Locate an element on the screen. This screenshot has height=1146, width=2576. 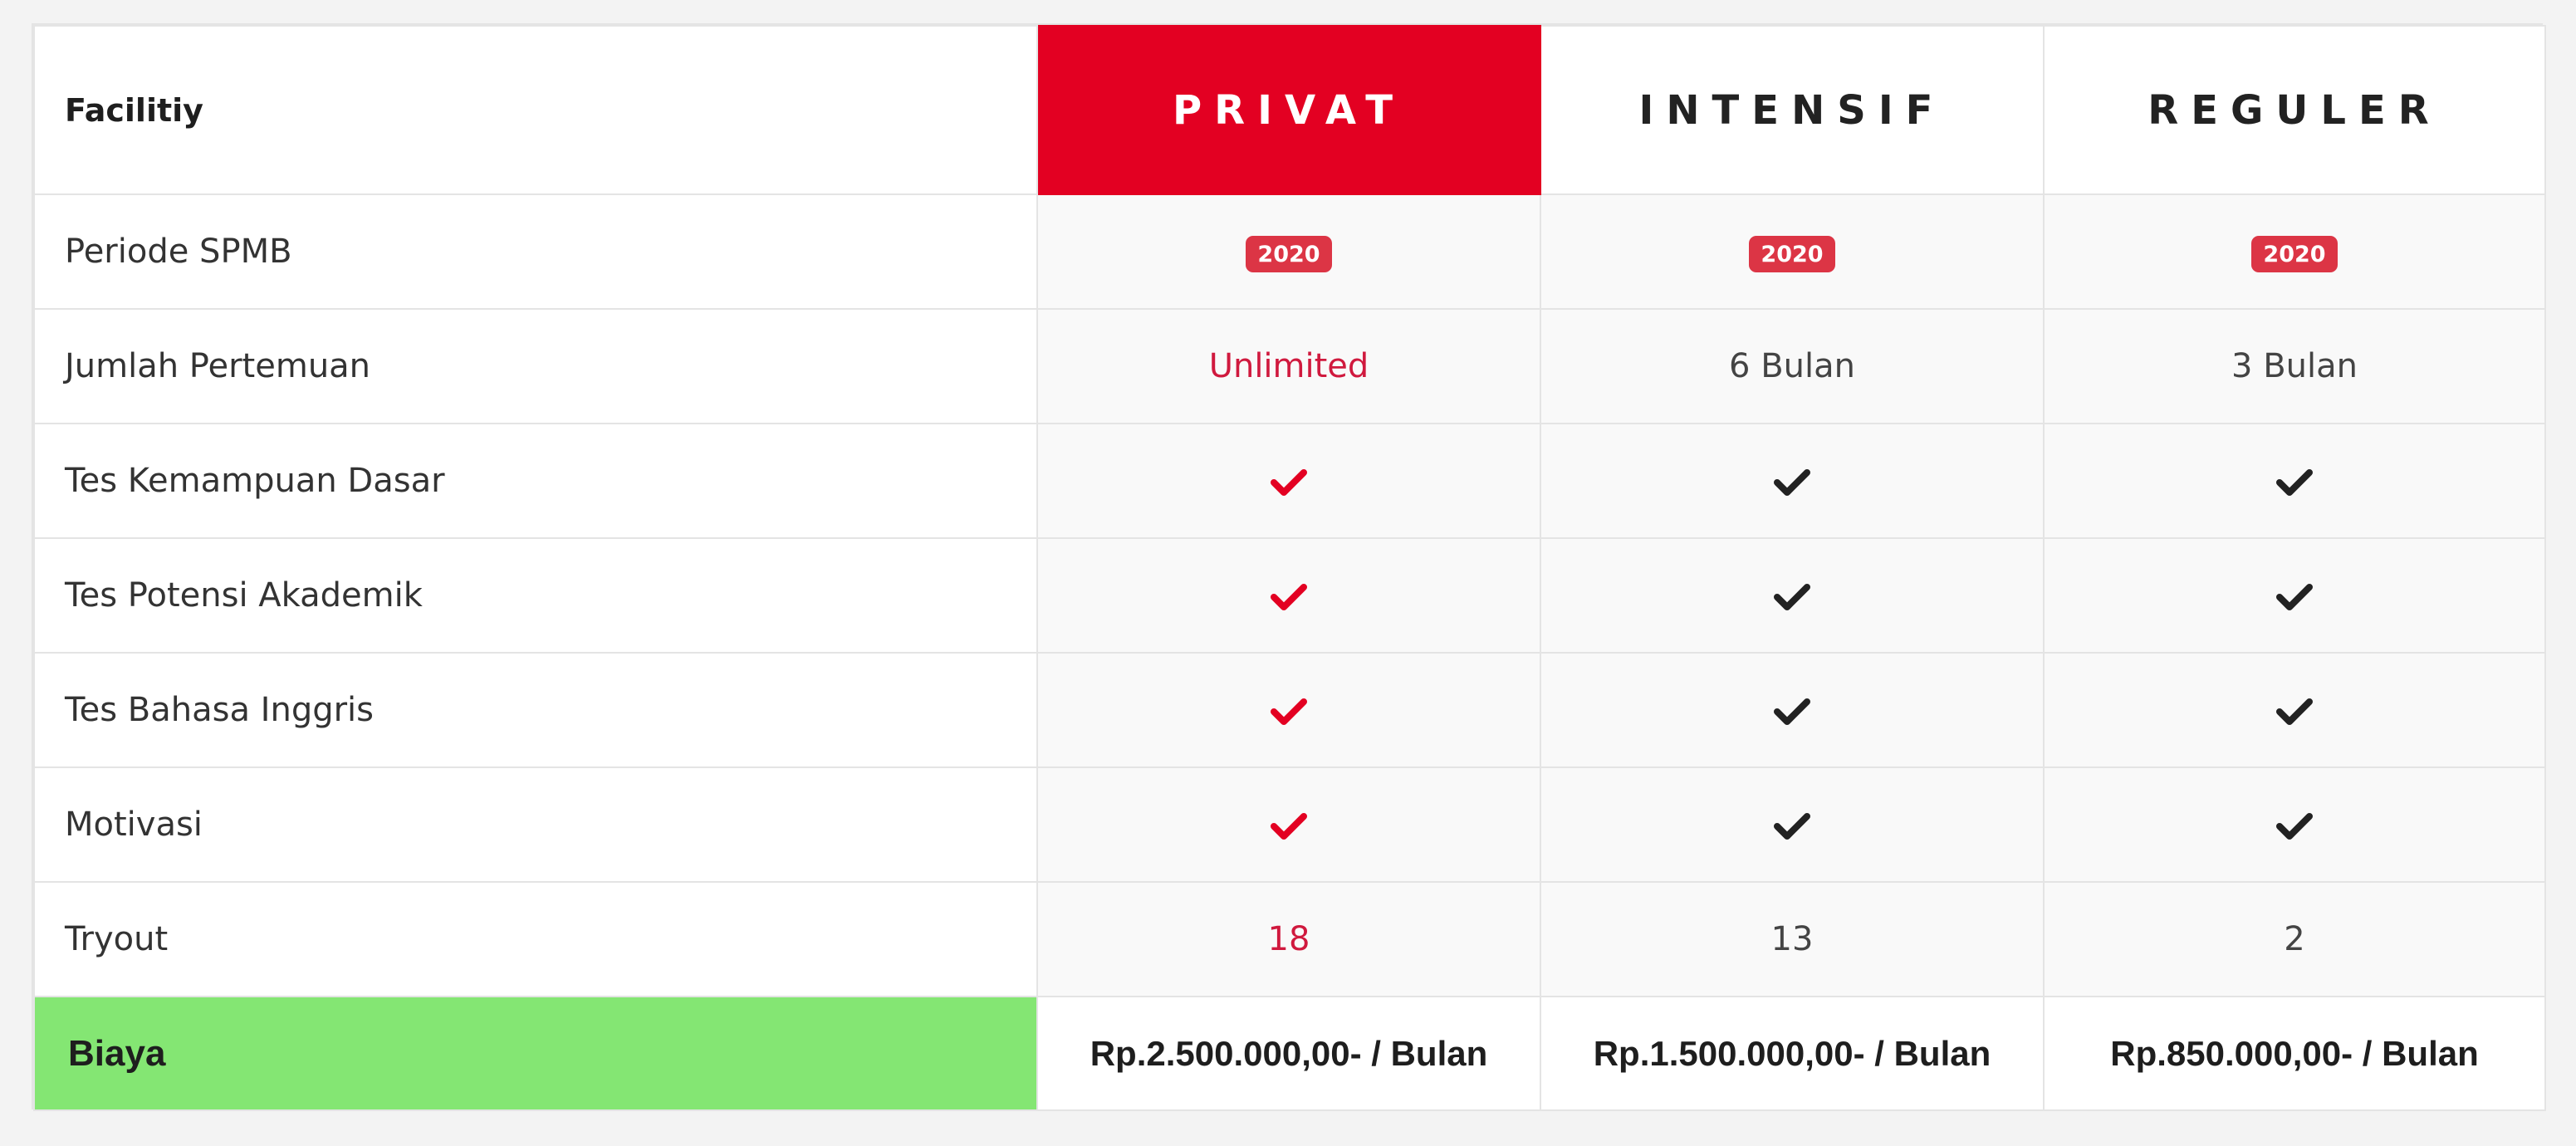
row-label: Jumlah Pertemuan is located at coordinates (536, 366).